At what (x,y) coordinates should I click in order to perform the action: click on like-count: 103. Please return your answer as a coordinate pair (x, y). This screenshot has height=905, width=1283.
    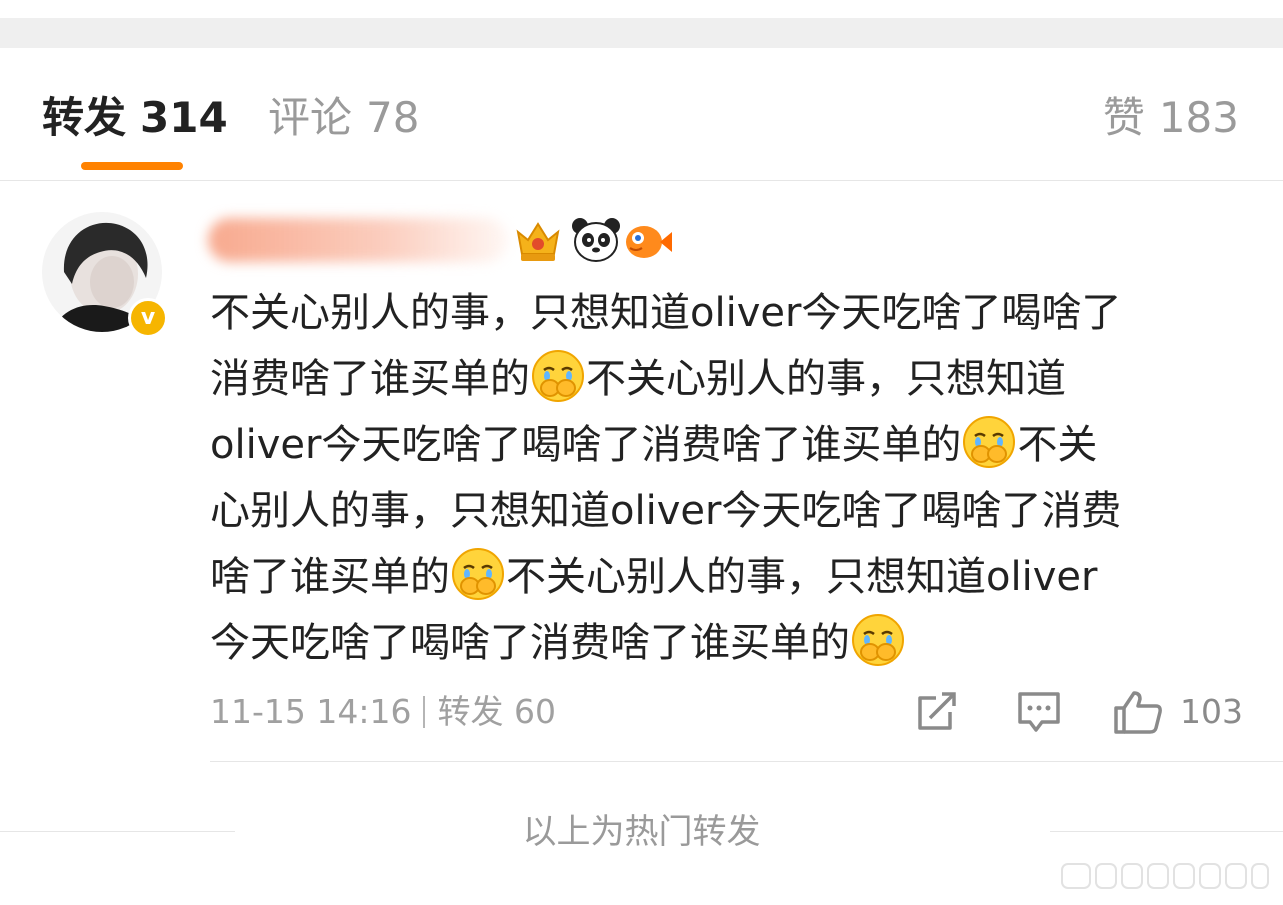
    Looking at the image, I should click on (1211, 711).